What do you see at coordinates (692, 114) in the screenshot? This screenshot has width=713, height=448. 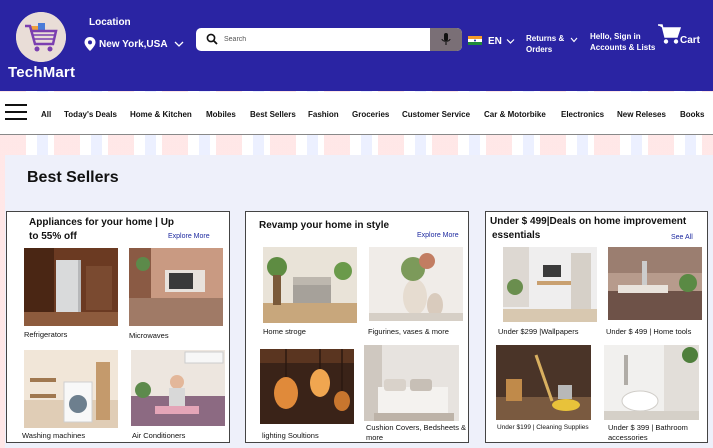 I see `nav-item-books: Books` at bounding box center [692, 114].